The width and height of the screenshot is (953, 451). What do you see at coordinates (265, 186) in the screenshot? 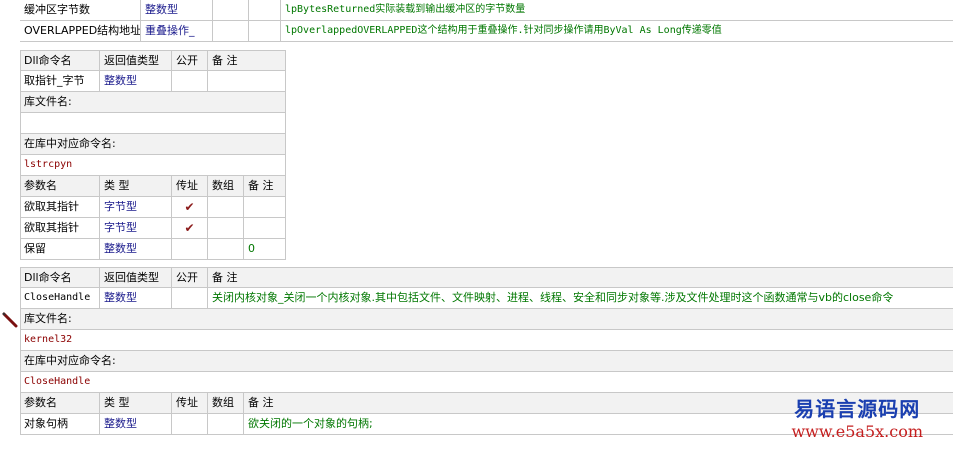
I see `param-header-note: 备 注` at bounding box center [265, 186].